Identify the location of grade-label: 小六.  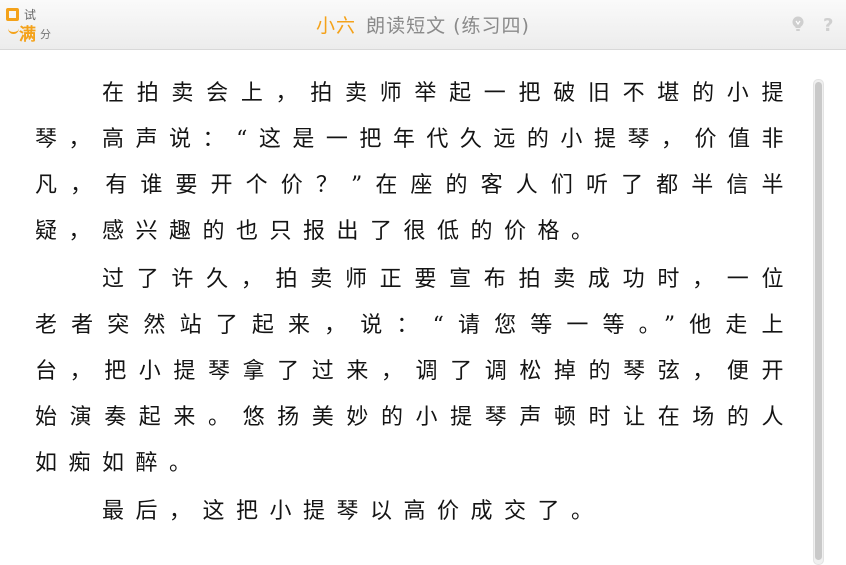
(336, 26).